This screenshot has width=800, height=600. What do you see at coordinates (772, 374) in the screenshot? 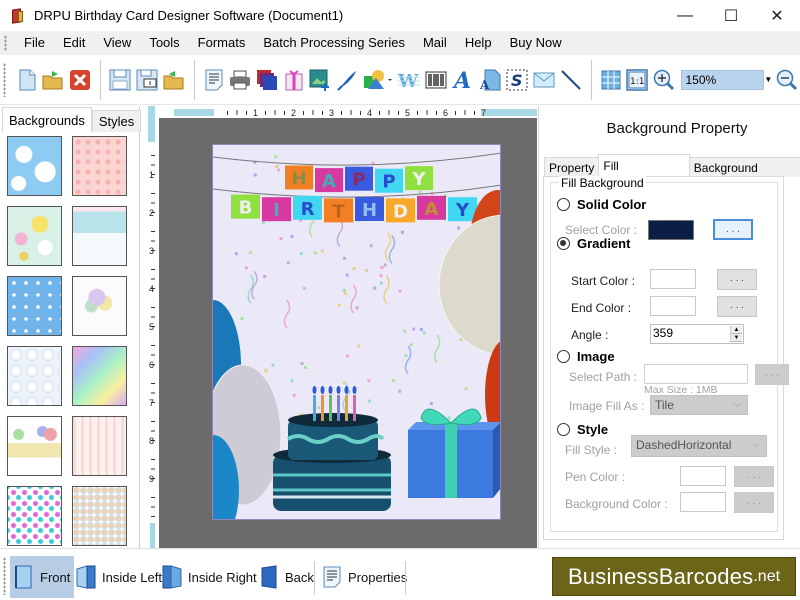
I see `browse-image-button: . . .` at bounding box center [772, 374].